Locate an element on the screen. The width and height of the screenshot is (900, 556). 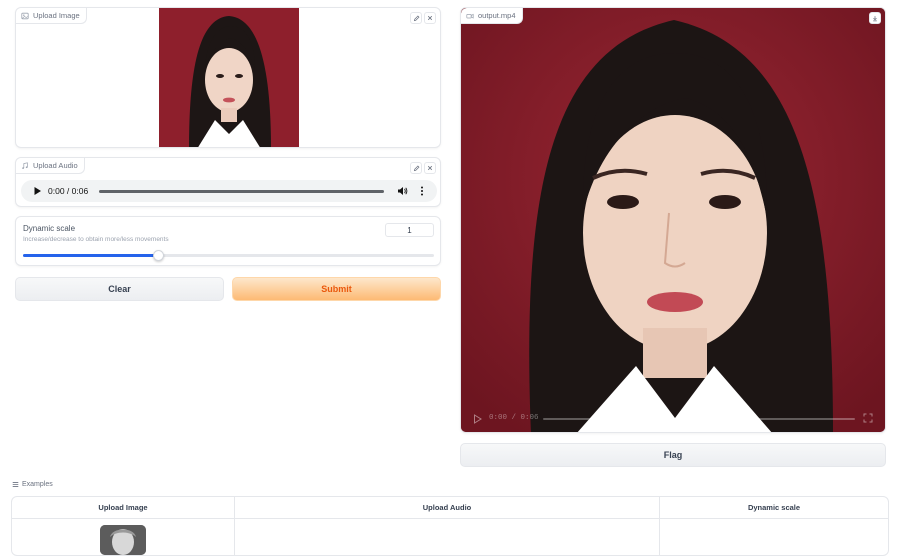
upload-image-label: Upload Image is located at coordinates (56, 15).